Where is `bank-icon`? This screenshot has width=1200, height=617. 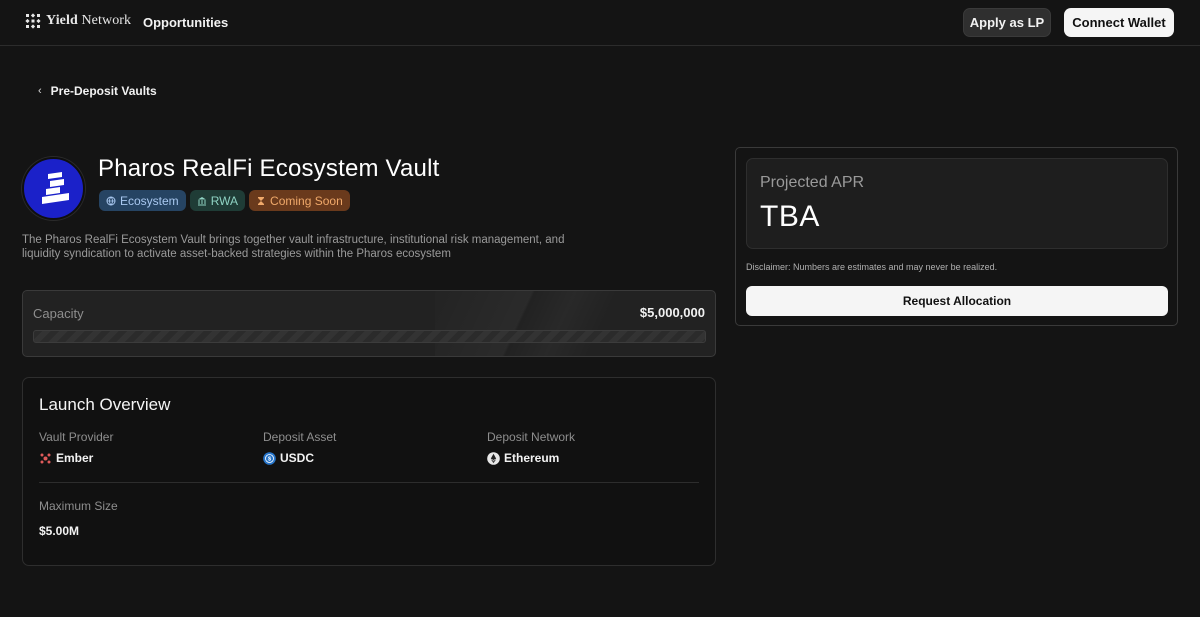 bank-icon is located at coordinates (201, 200).